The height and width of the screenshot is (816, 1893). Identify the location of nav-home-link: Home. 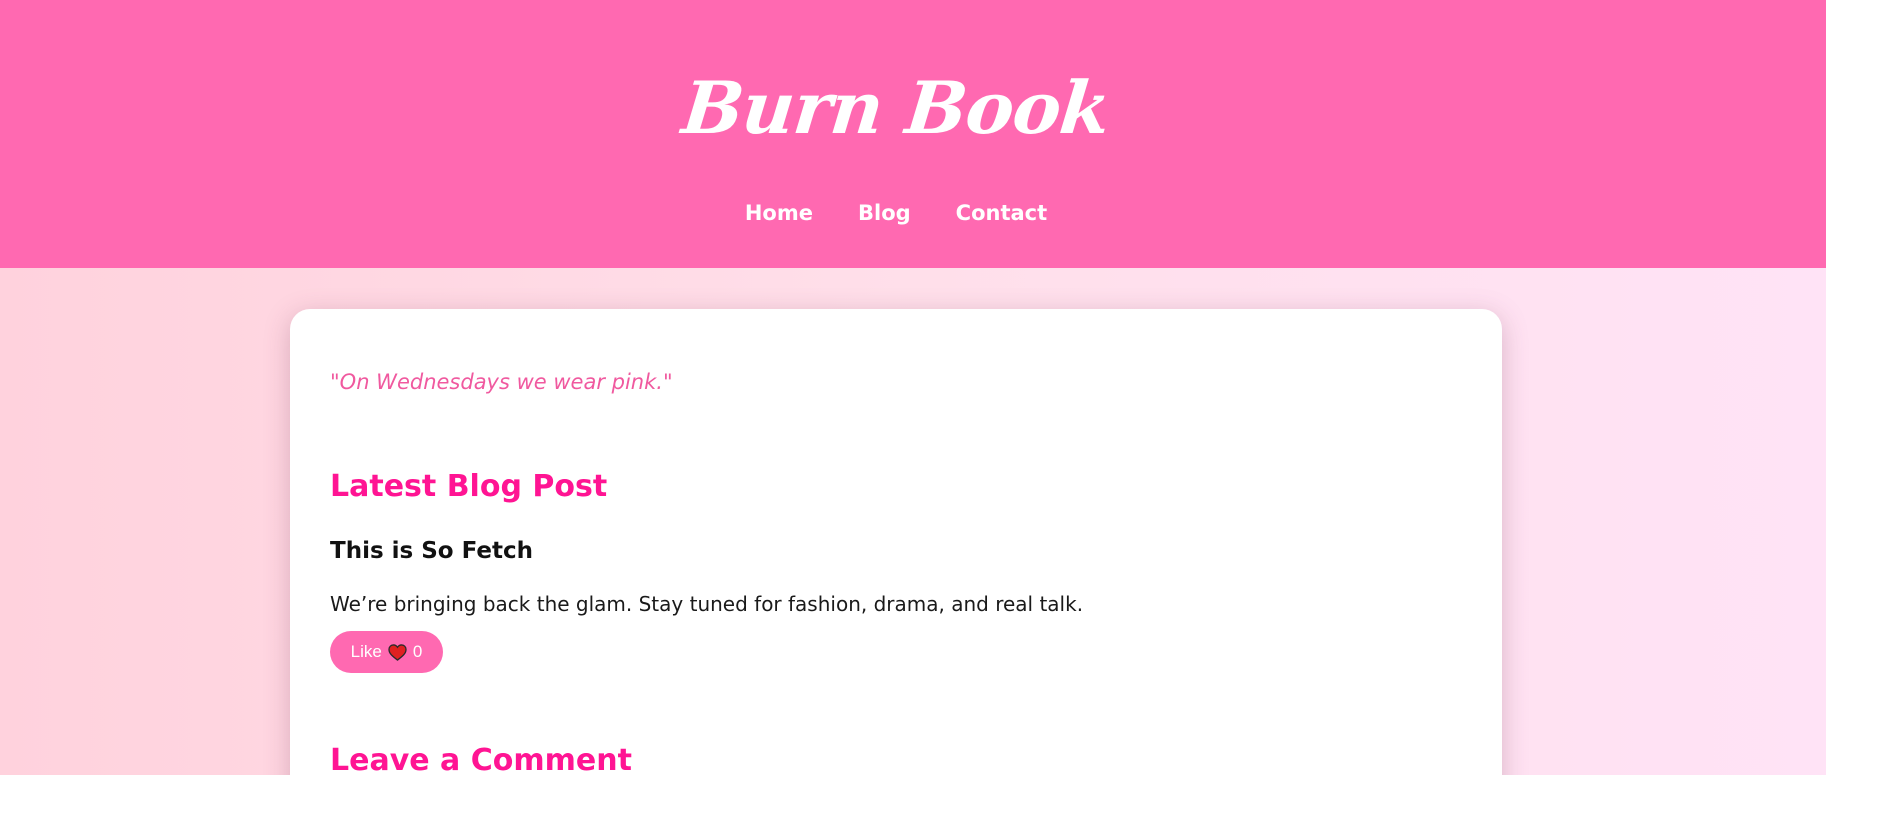
(779, 213).